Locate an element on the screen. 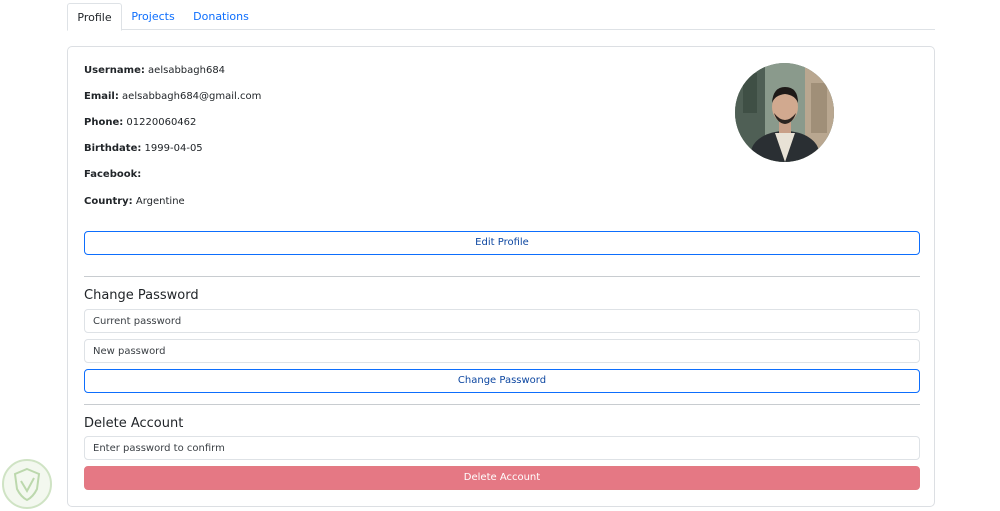 This screenshot has height=511, width=1000. facebook-label: Facebook: is located at coordinates (113, 174).